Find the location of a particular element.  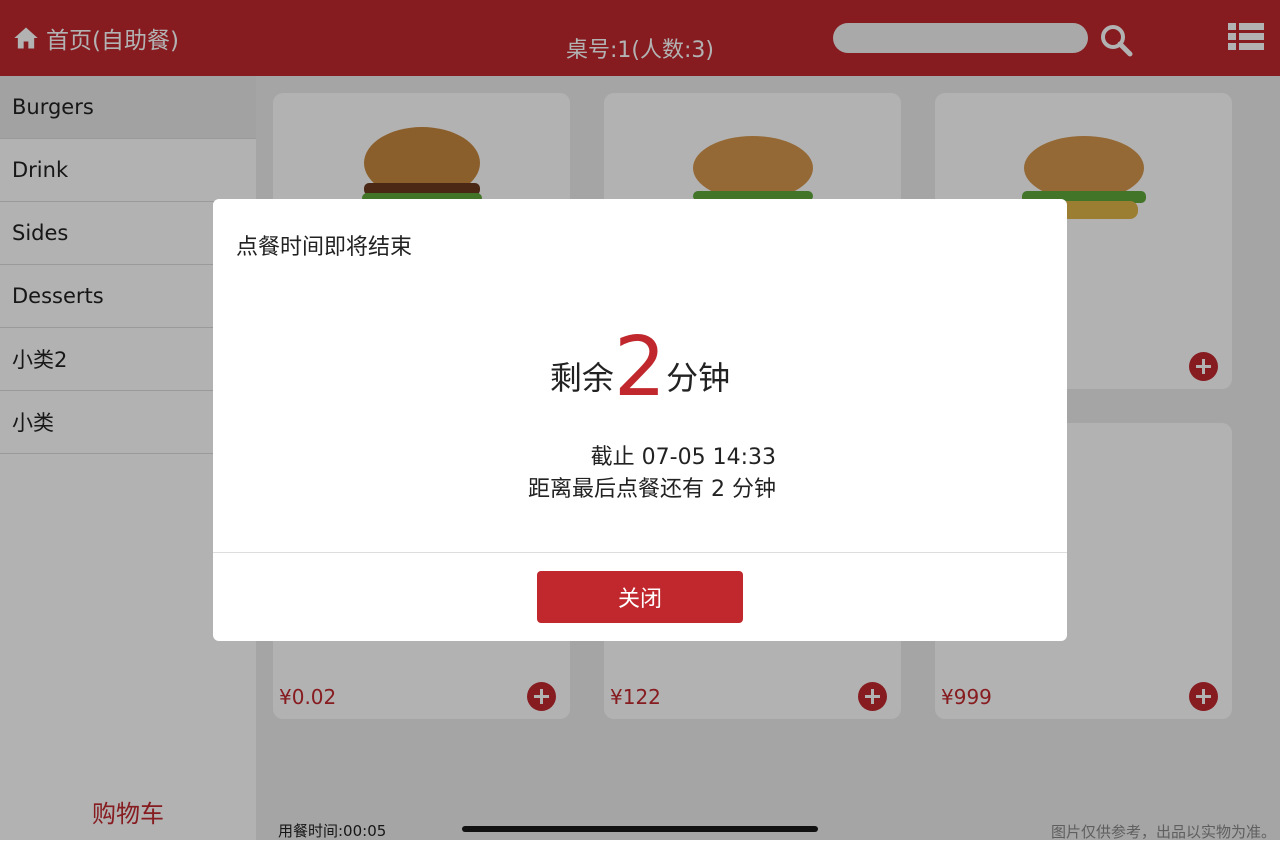

remaining-minutes: 2 is located at coordinates (640, 367).